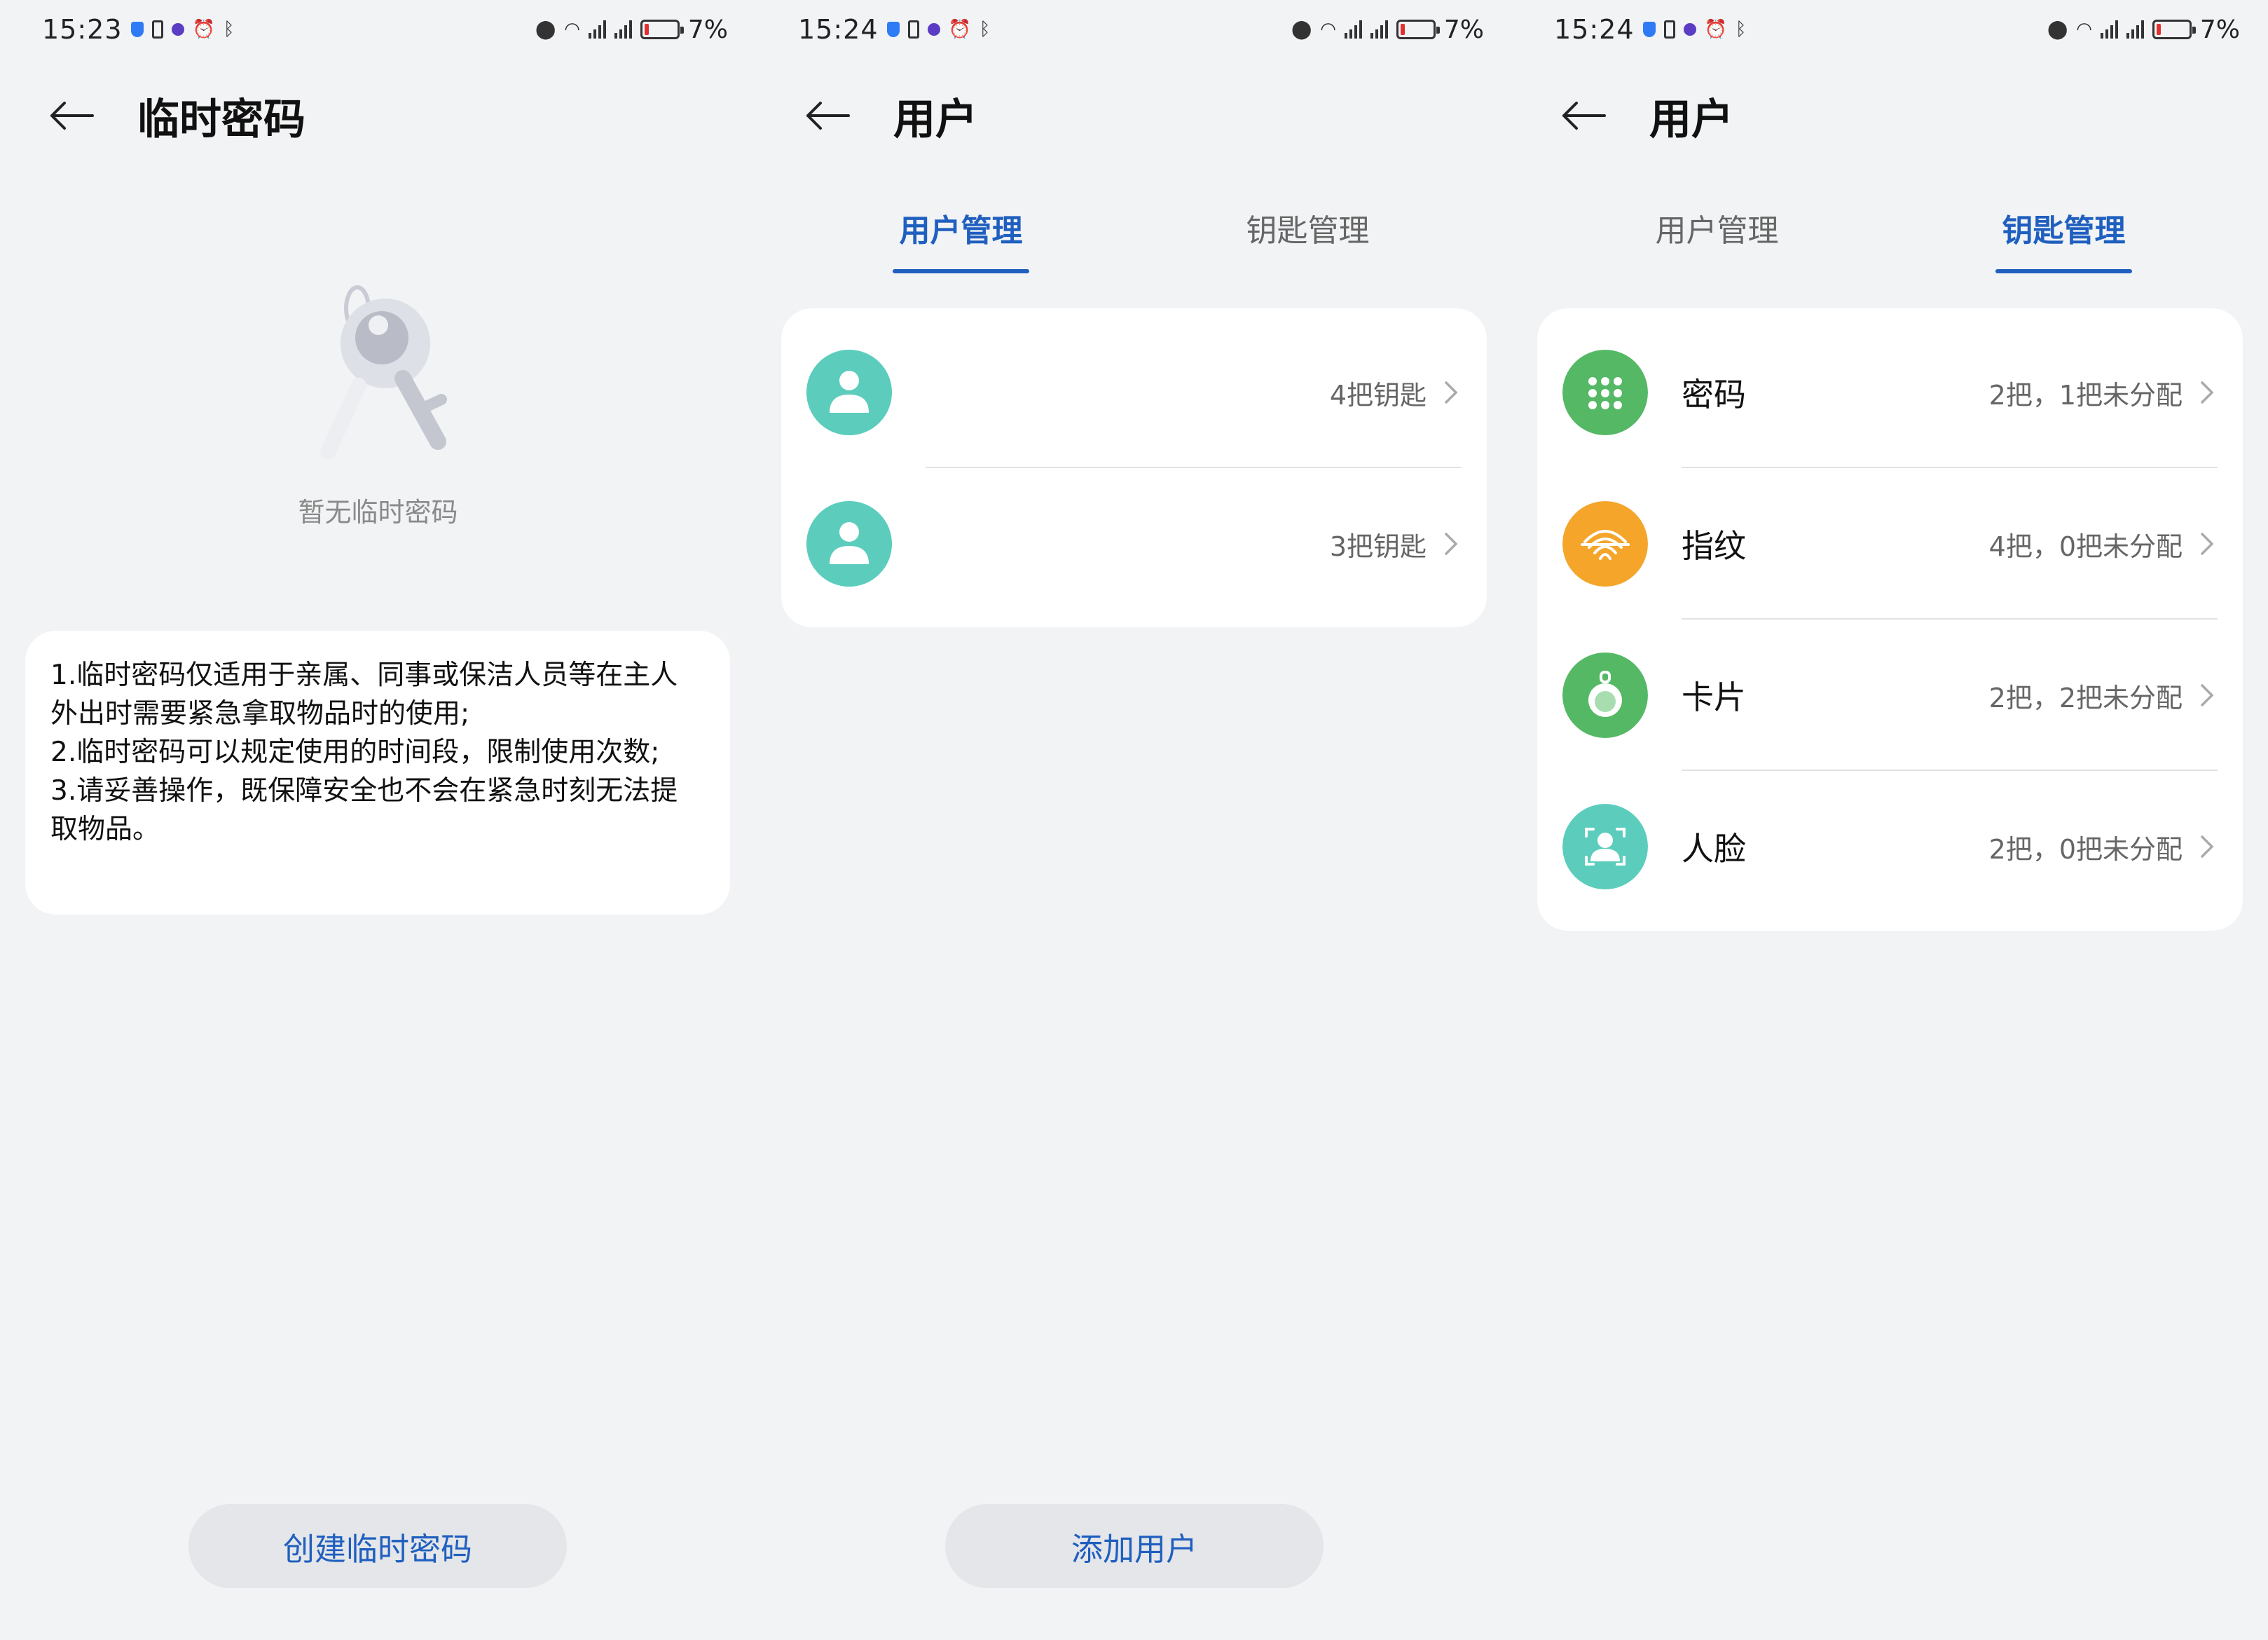  I want to click on keyfob-icon, so click(1605, 695).